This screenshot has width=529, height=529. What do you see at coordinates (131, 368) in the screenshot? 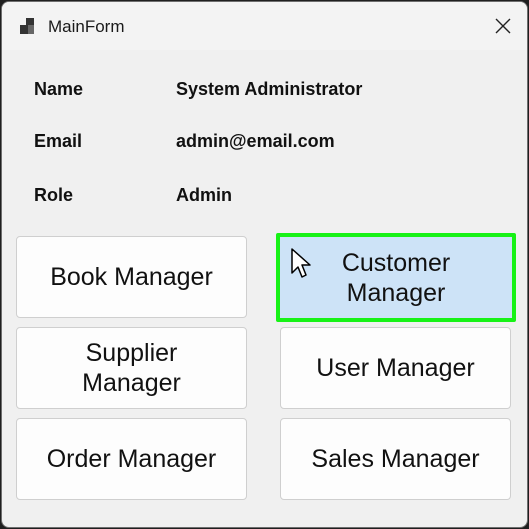
I see `supplier-manager-button: Supplier Manager` at bounding box center [131, 368].